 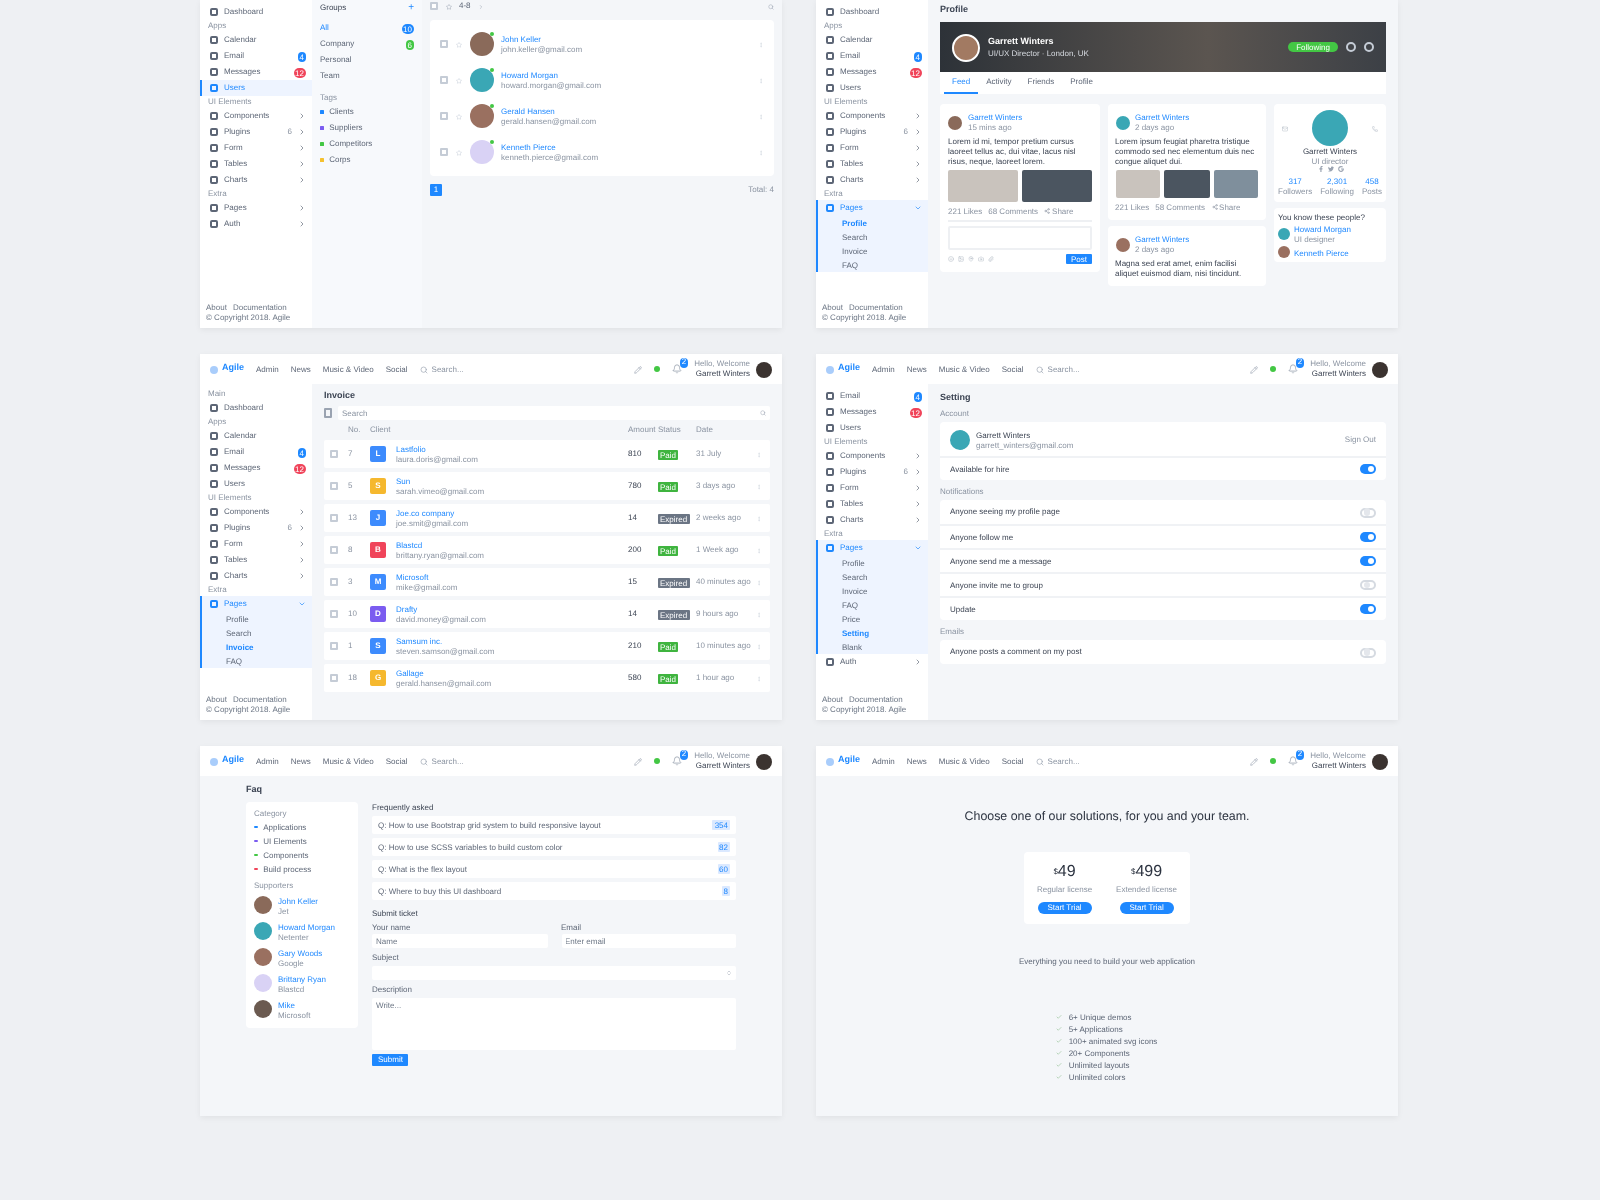 What do you see at coordinates (448, 6) in the screenshot?
I see `star-icon` at bounding box center [448, 6].